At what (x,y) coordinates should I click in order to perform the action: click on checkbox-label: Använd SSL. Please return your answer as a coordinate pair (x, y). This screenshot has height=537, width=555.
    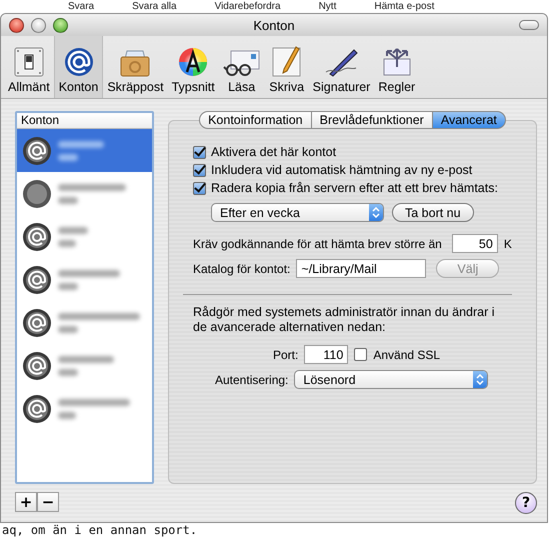
    Looking at the image, I should click on (406, 355).